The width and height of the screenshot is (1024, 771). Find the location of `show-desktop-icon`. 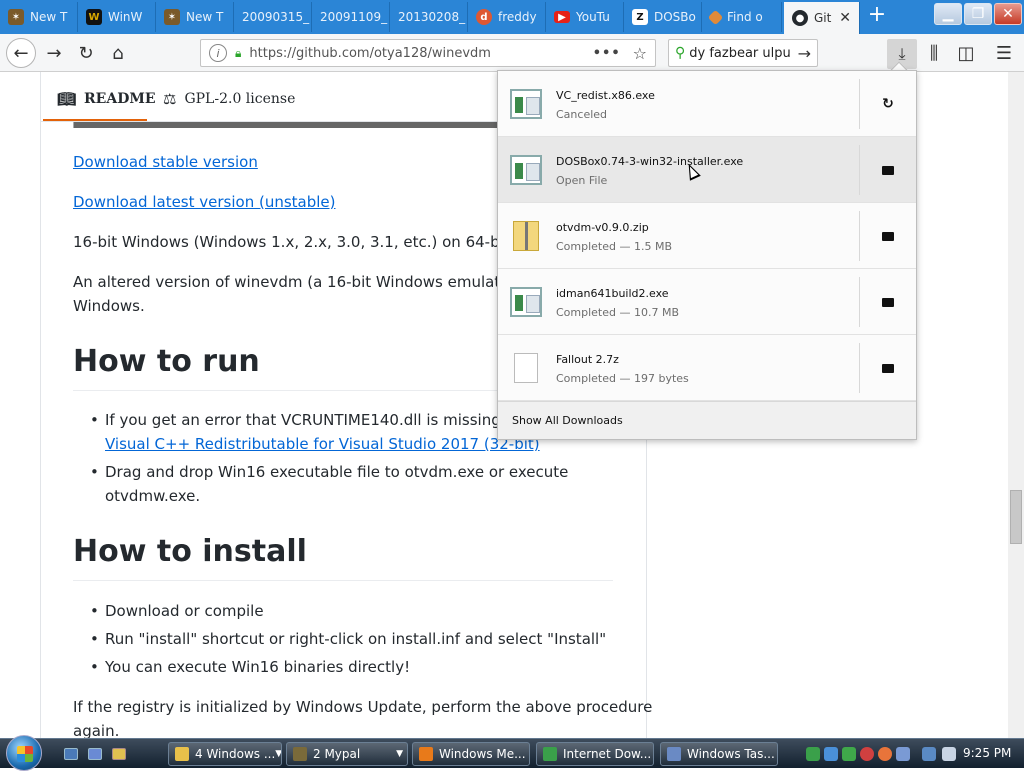

show-desktop-icon is located at coordinates (71, 754).